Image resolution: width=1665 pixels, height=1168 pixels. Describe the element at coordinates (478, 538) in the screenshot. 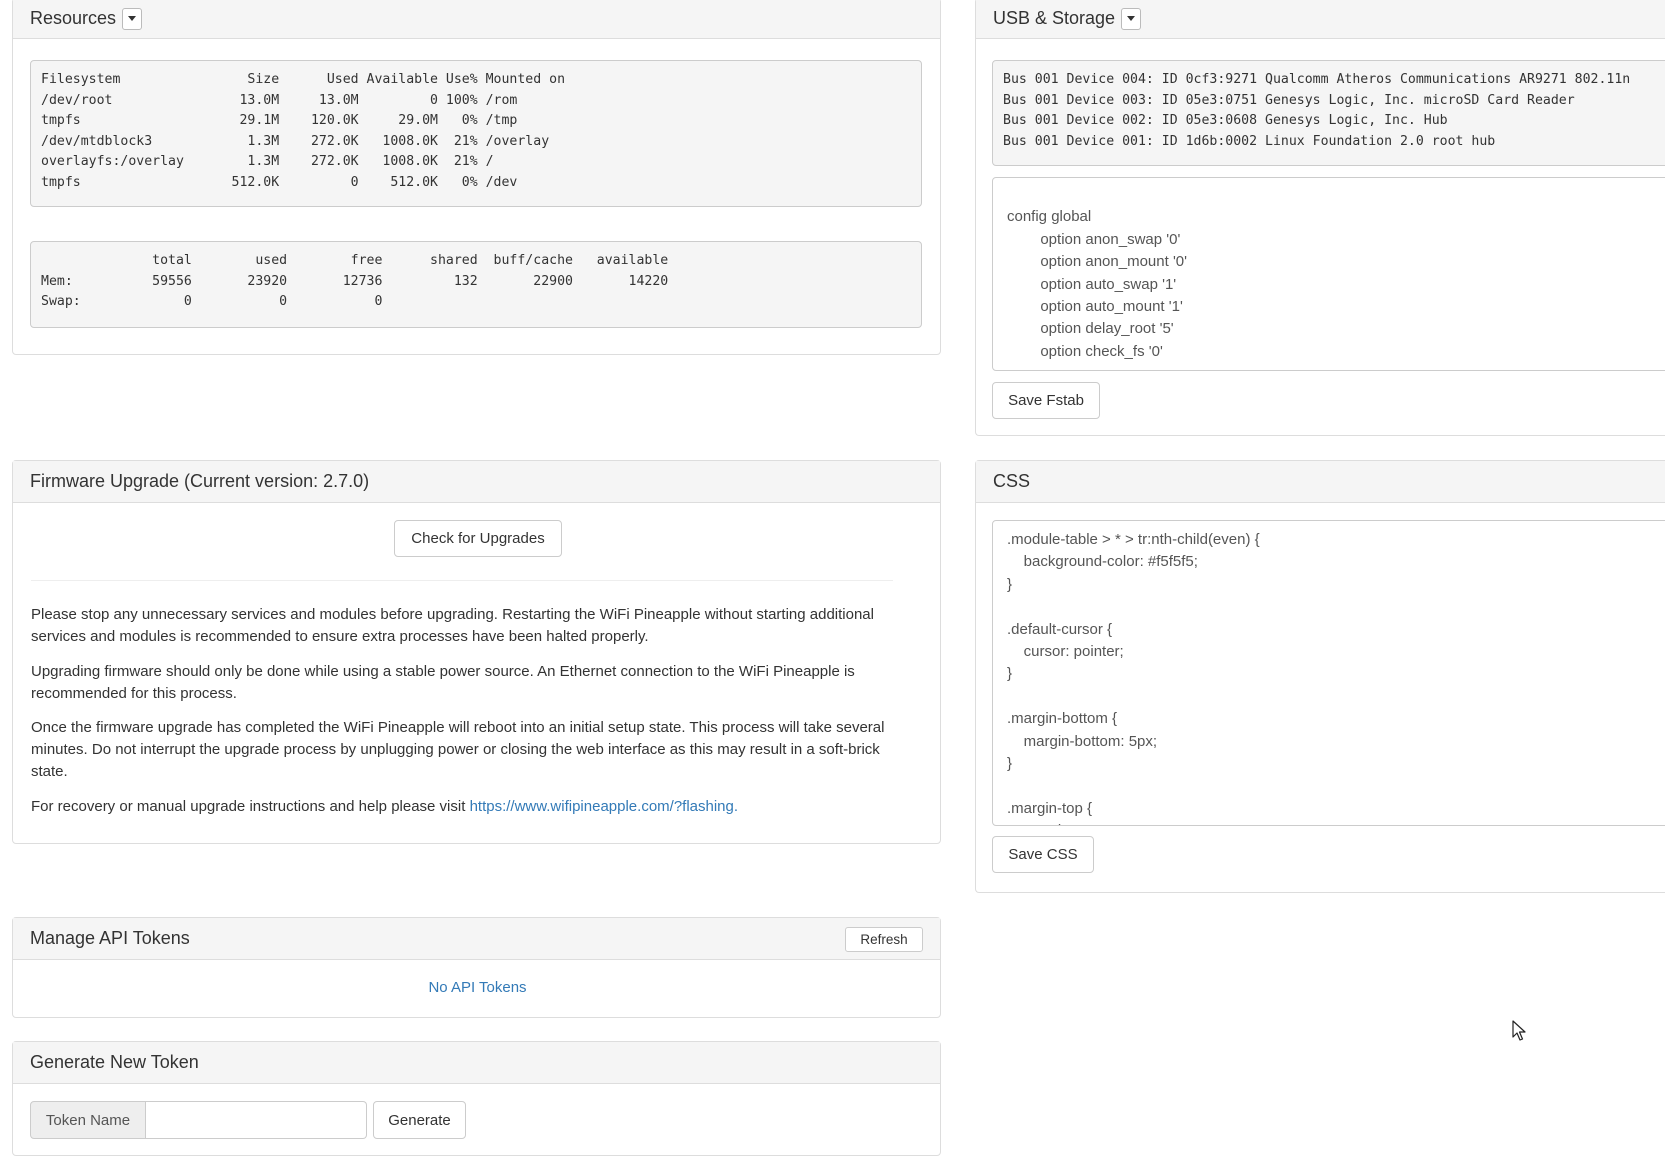

I see `check-for-upgrades-button: Check for Upgrades` at that location.